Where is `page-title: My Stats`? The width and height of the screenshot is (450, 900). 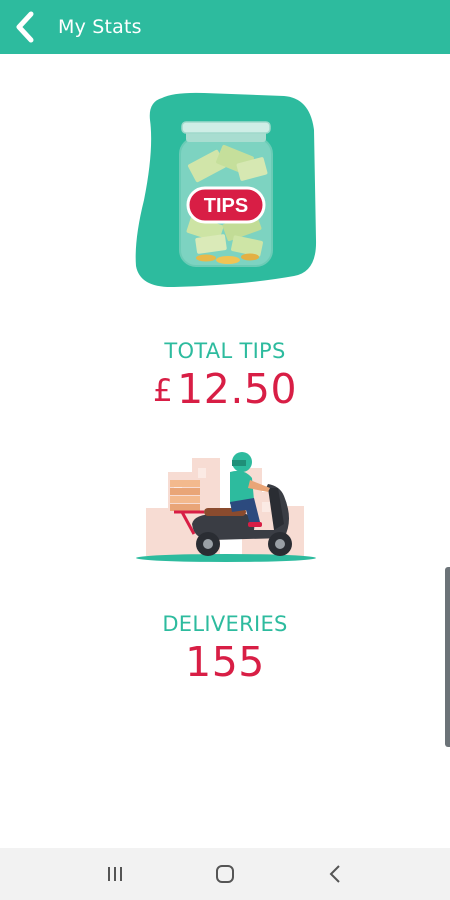 page-title: My Stats is located at coordinates (100, 27).